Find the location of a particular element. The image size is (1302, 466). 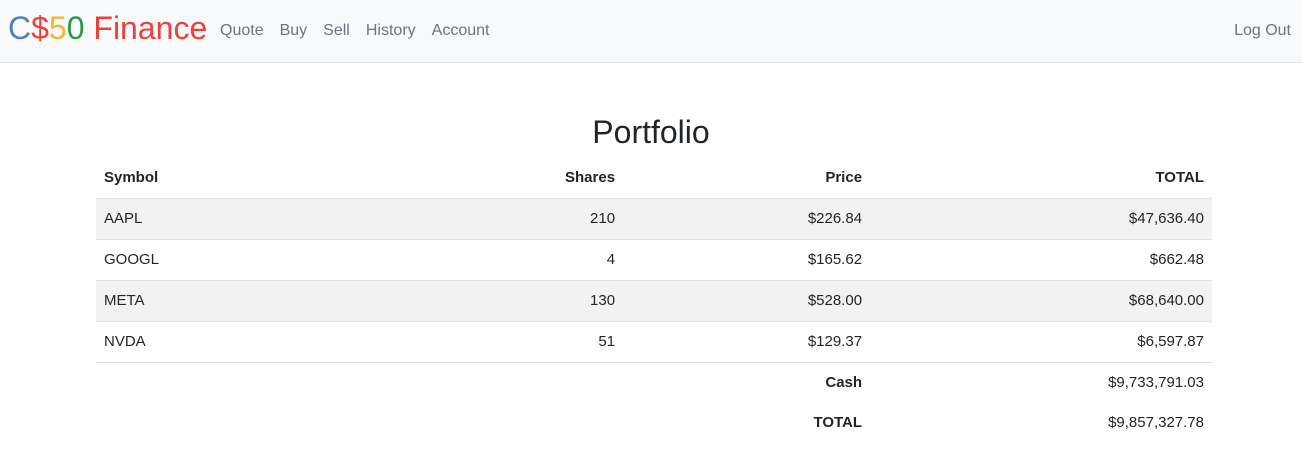

table-row: AAPL 210 $226.84 $47,636.40 is located at coordinates (654, 218).